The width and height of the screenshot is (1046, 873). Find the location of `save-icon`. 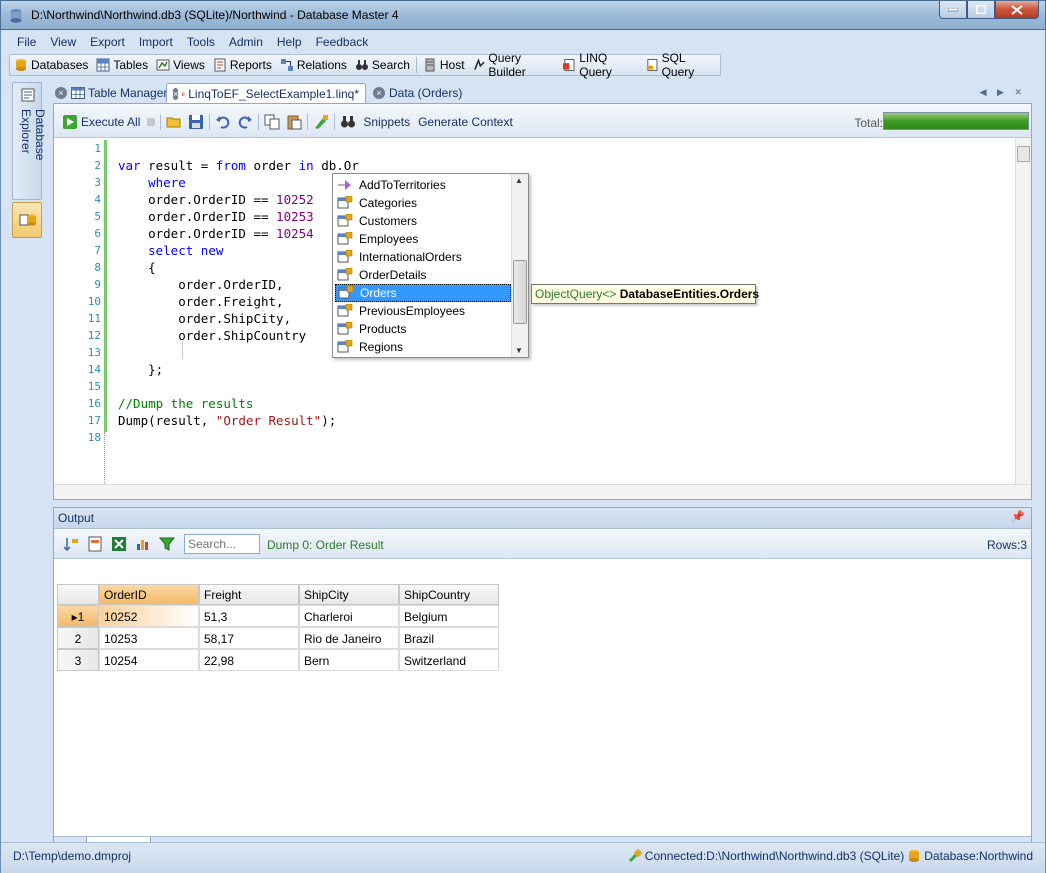

save-icon is located at coordinates (196, 122).